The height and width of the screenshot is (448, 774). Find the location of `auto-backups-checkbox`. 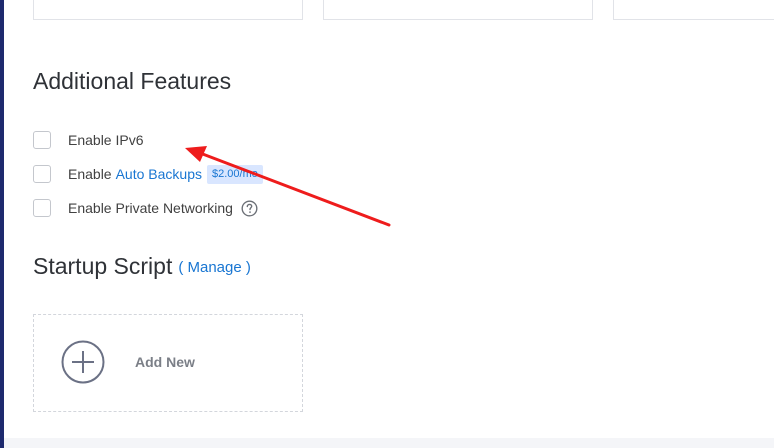

auto-backups-checkbox is located at coordinates (42, 174).